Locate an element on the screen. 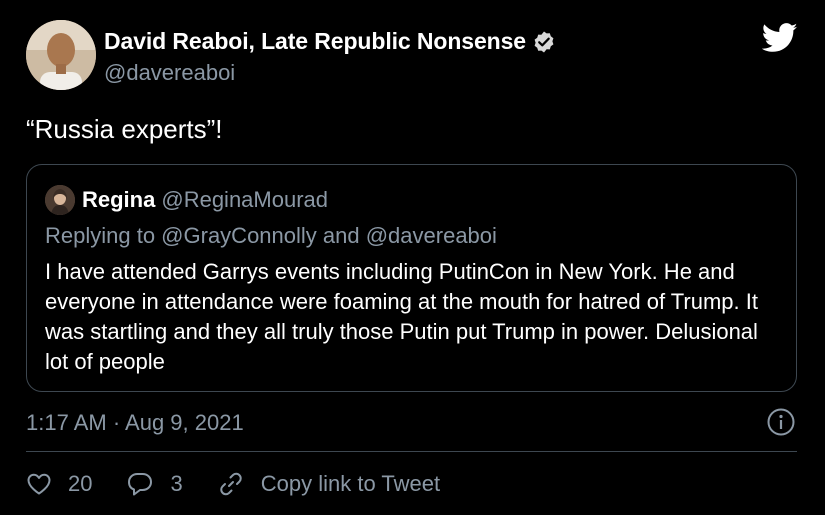 This screenshot has height=515, width=825. author-name-row: David Reaboi, Late Republic Nonsense is located at coordinates (330, 41).